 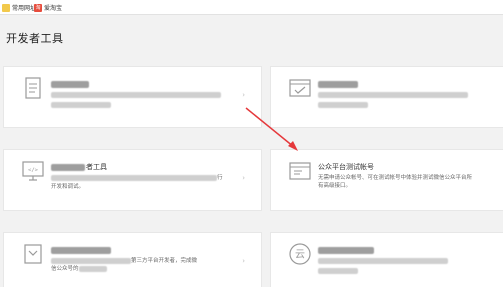 I want to click on bookmark-folder: 常用网址, so click(x=19, y=7).